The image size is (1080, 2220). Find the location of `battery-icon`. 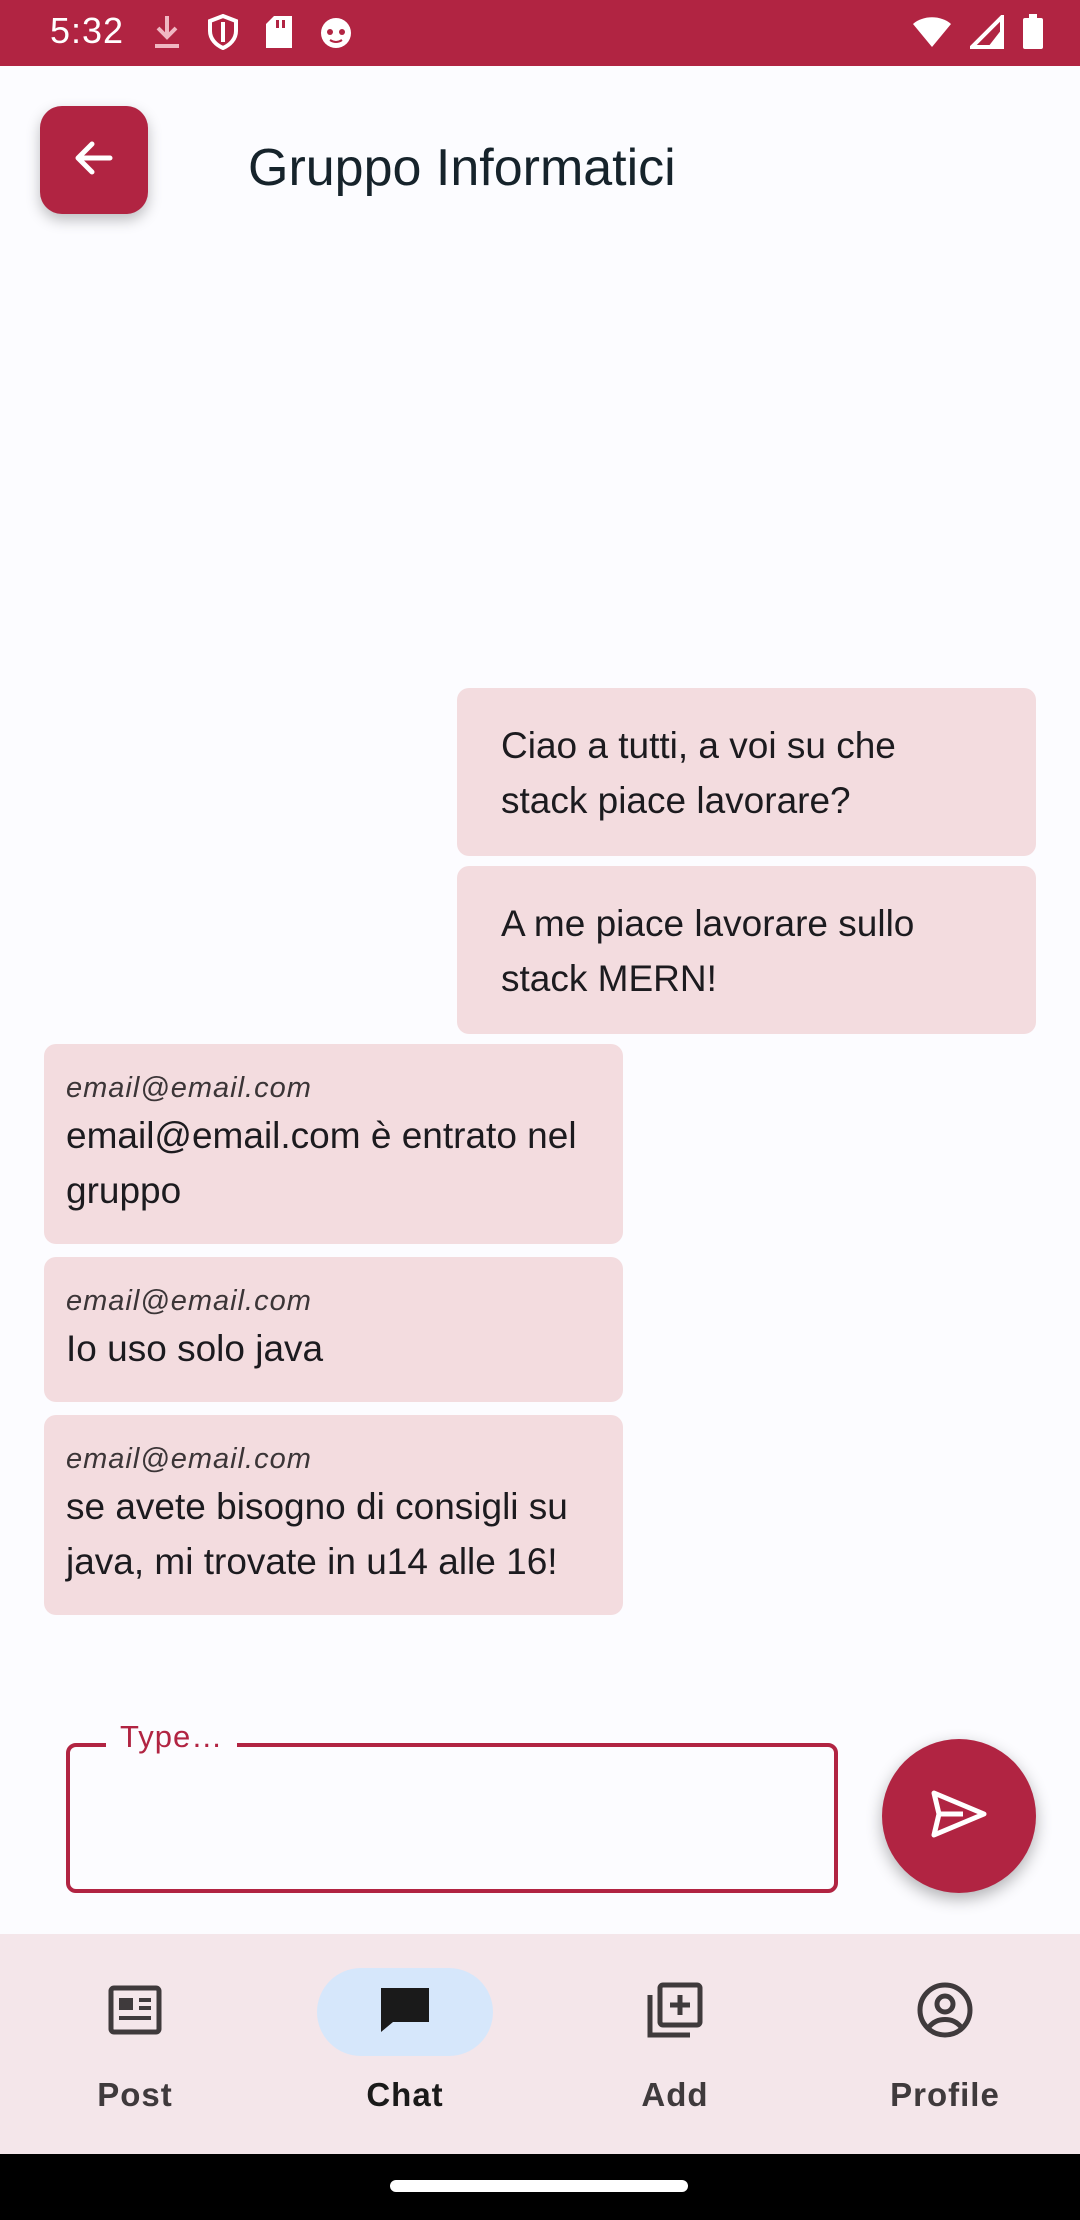

battery-icon is located at coordinates (1033, 34).